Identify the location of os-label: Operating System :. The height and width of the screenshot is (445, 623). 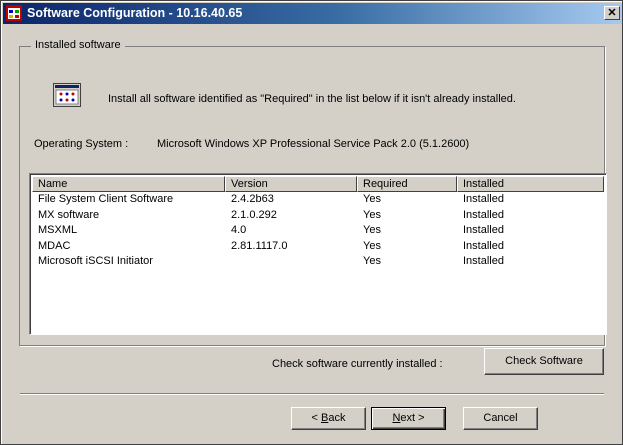
(81, 144).